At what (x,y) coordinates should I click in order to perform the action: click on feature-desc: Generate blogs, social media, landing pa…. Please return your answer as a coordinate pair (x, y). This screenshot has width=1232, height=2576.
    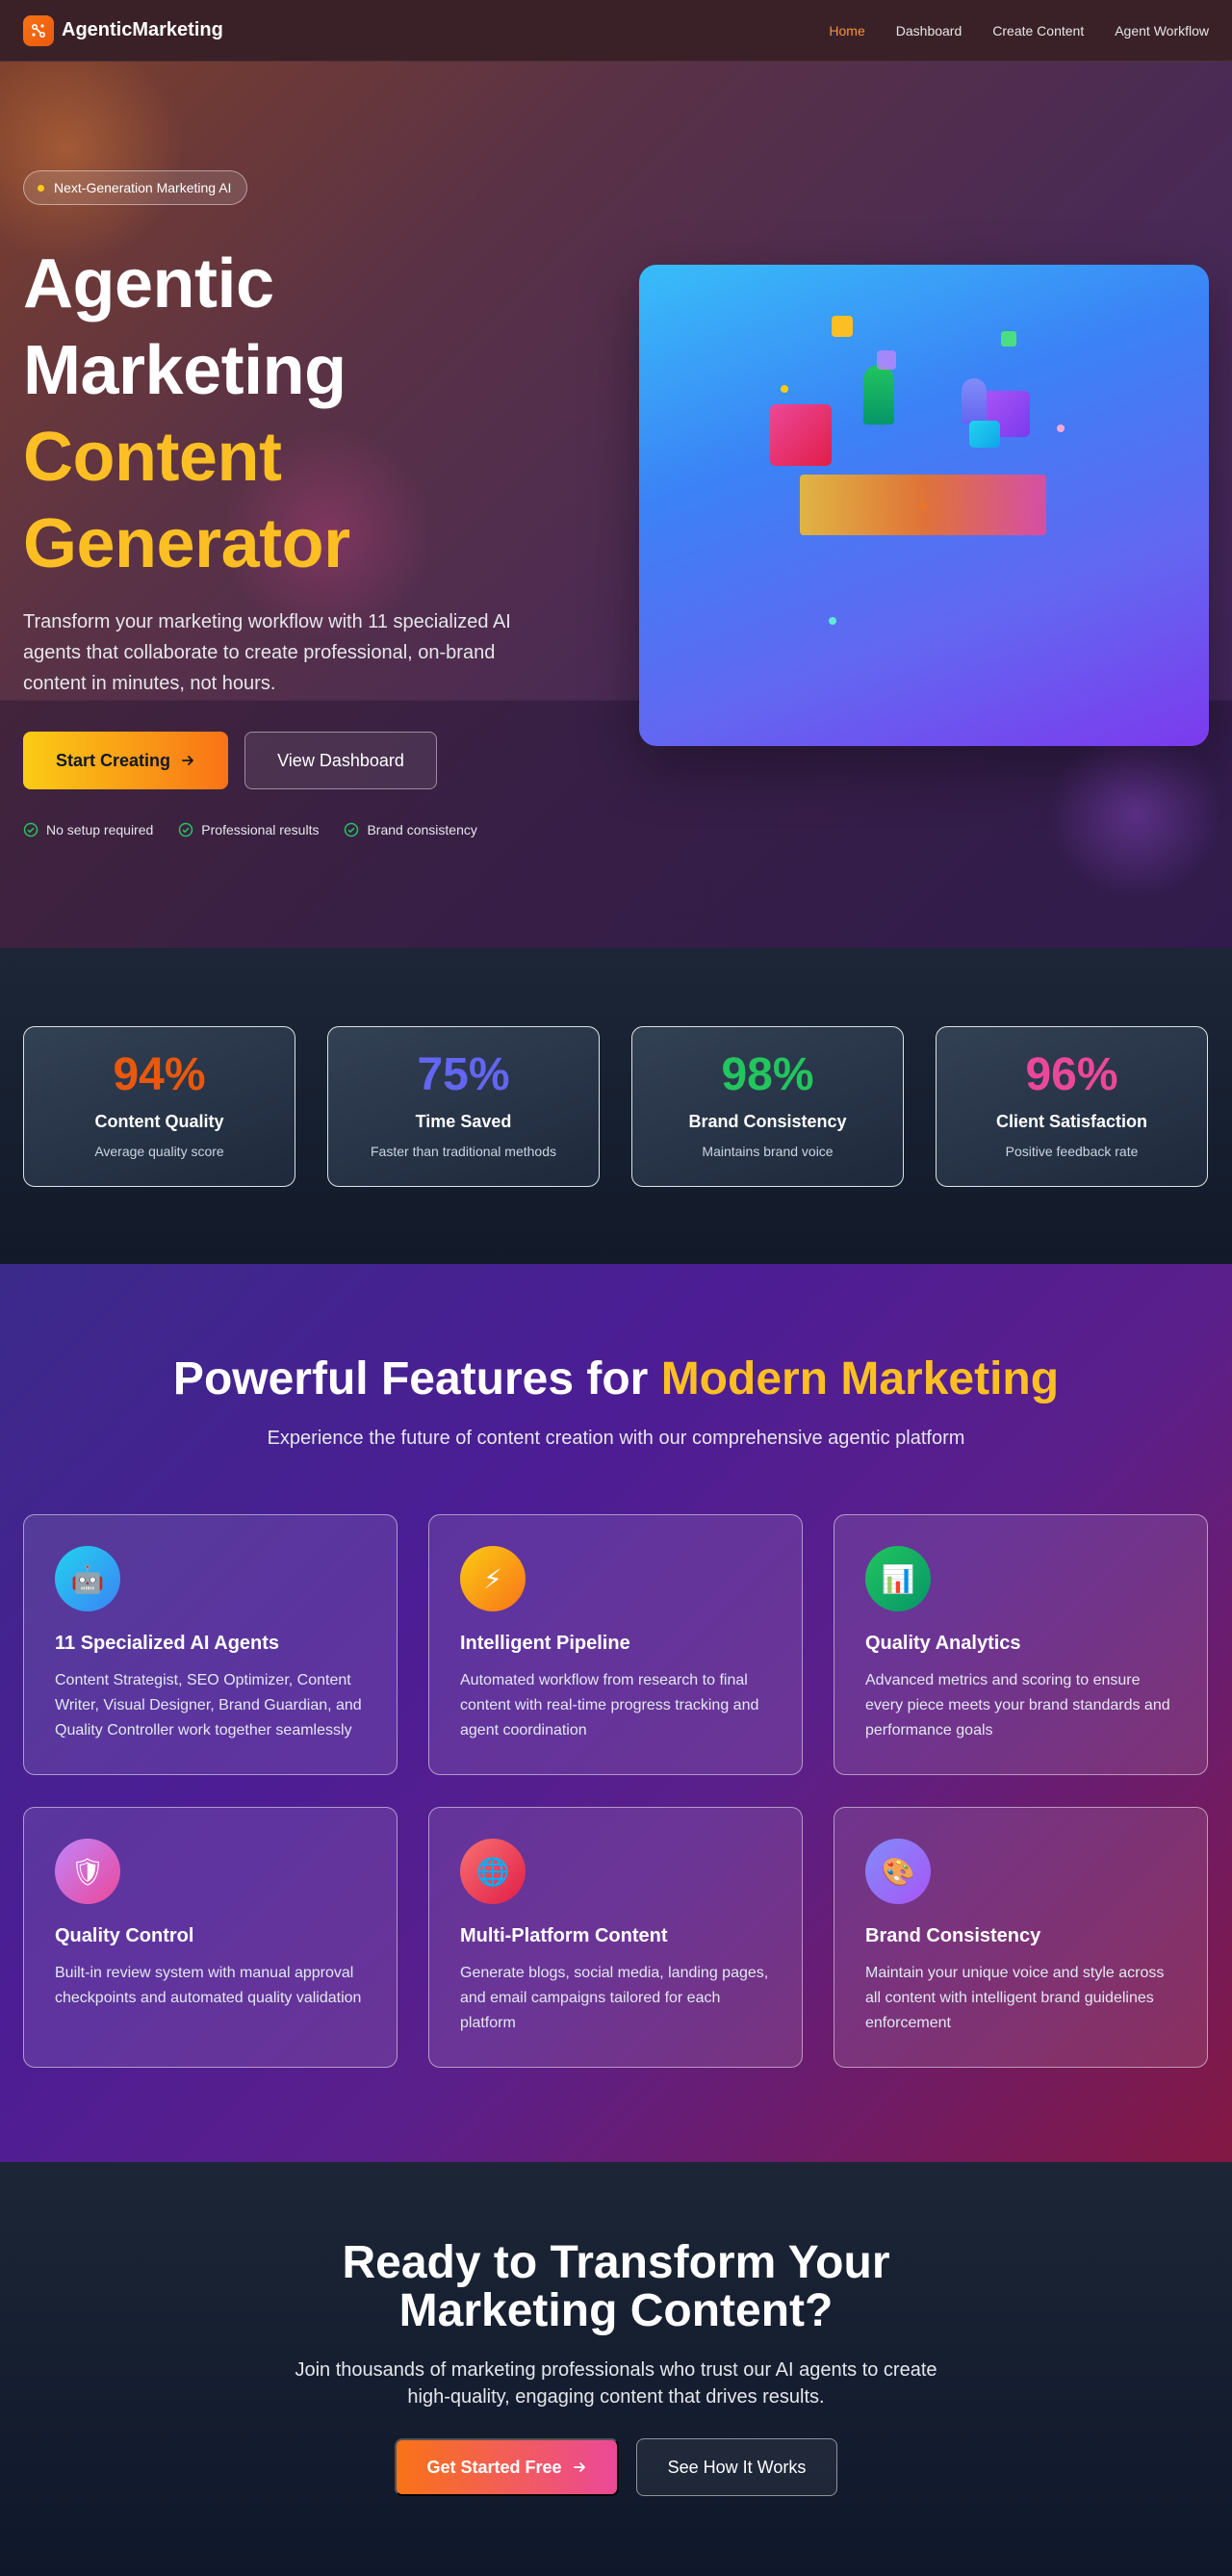
    Looking at the image, I should click on (614, 1998).